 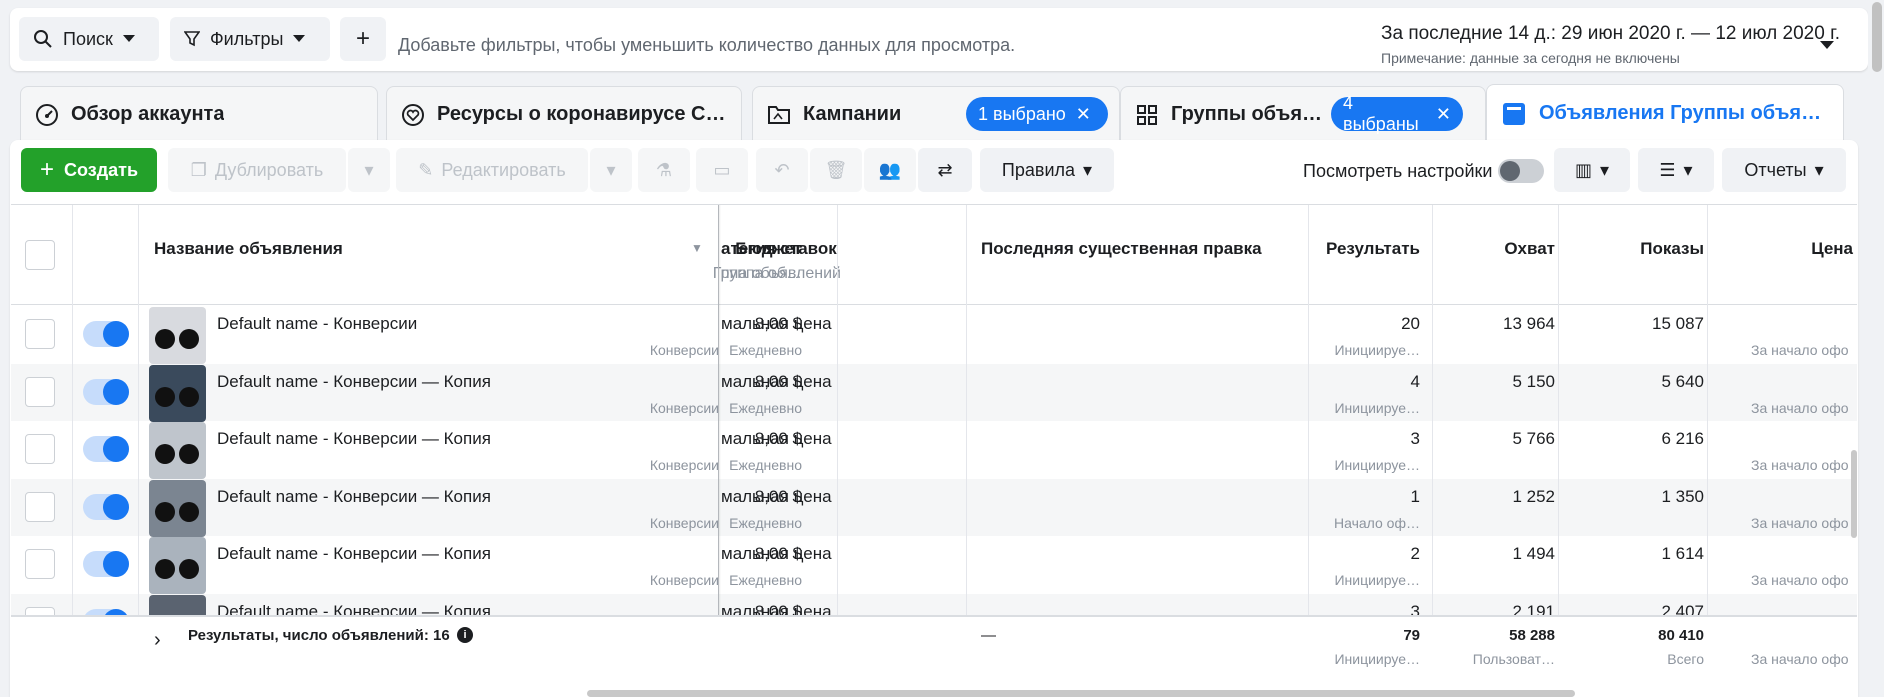 What do you see at coordinates (1397, 113) in the screenshot?
I see `selection-pill: 4 выбраны ✕` at bounding box center [1397, 113].